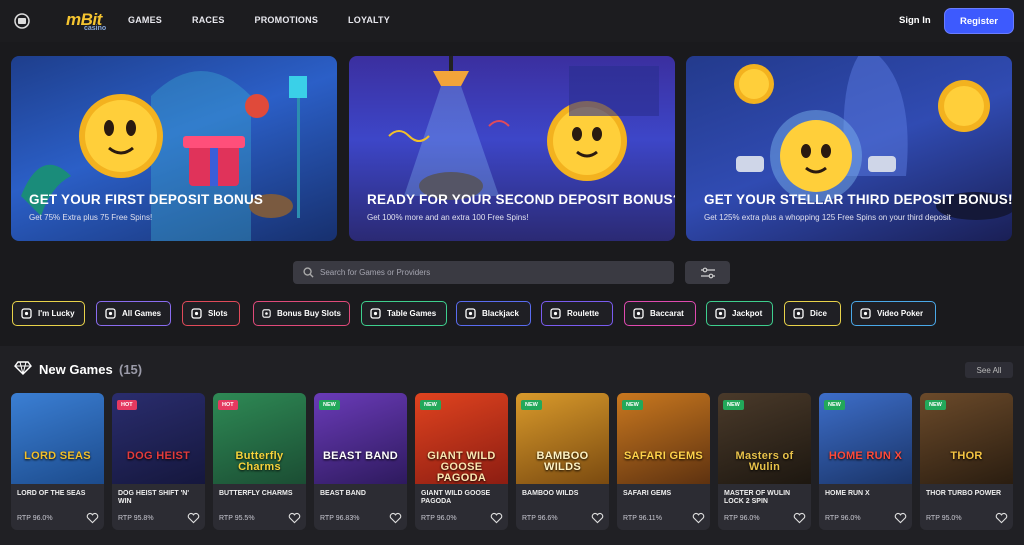 This screenshot has width=1024, height=545. I want to click on category-label: Slots, so click(218, 313).